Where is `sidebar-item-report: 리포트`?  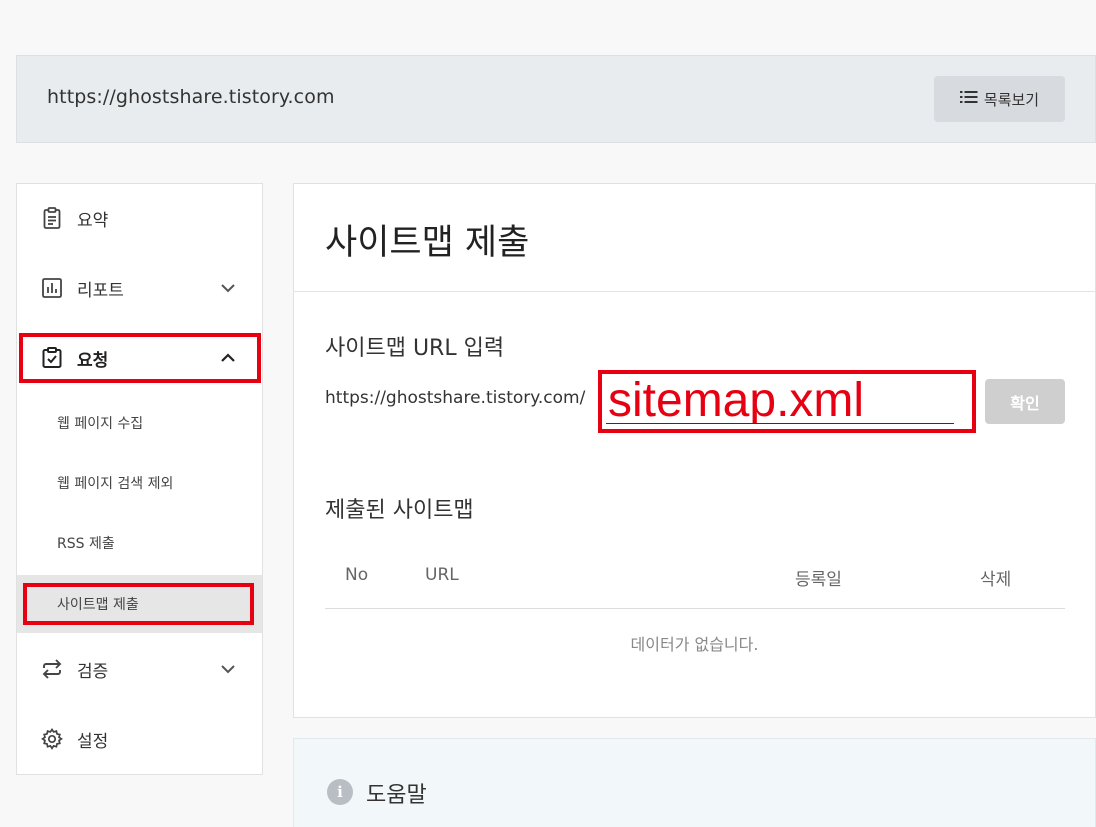 sidebar-item-report: 리포트 is located at coordinates (139, 288).